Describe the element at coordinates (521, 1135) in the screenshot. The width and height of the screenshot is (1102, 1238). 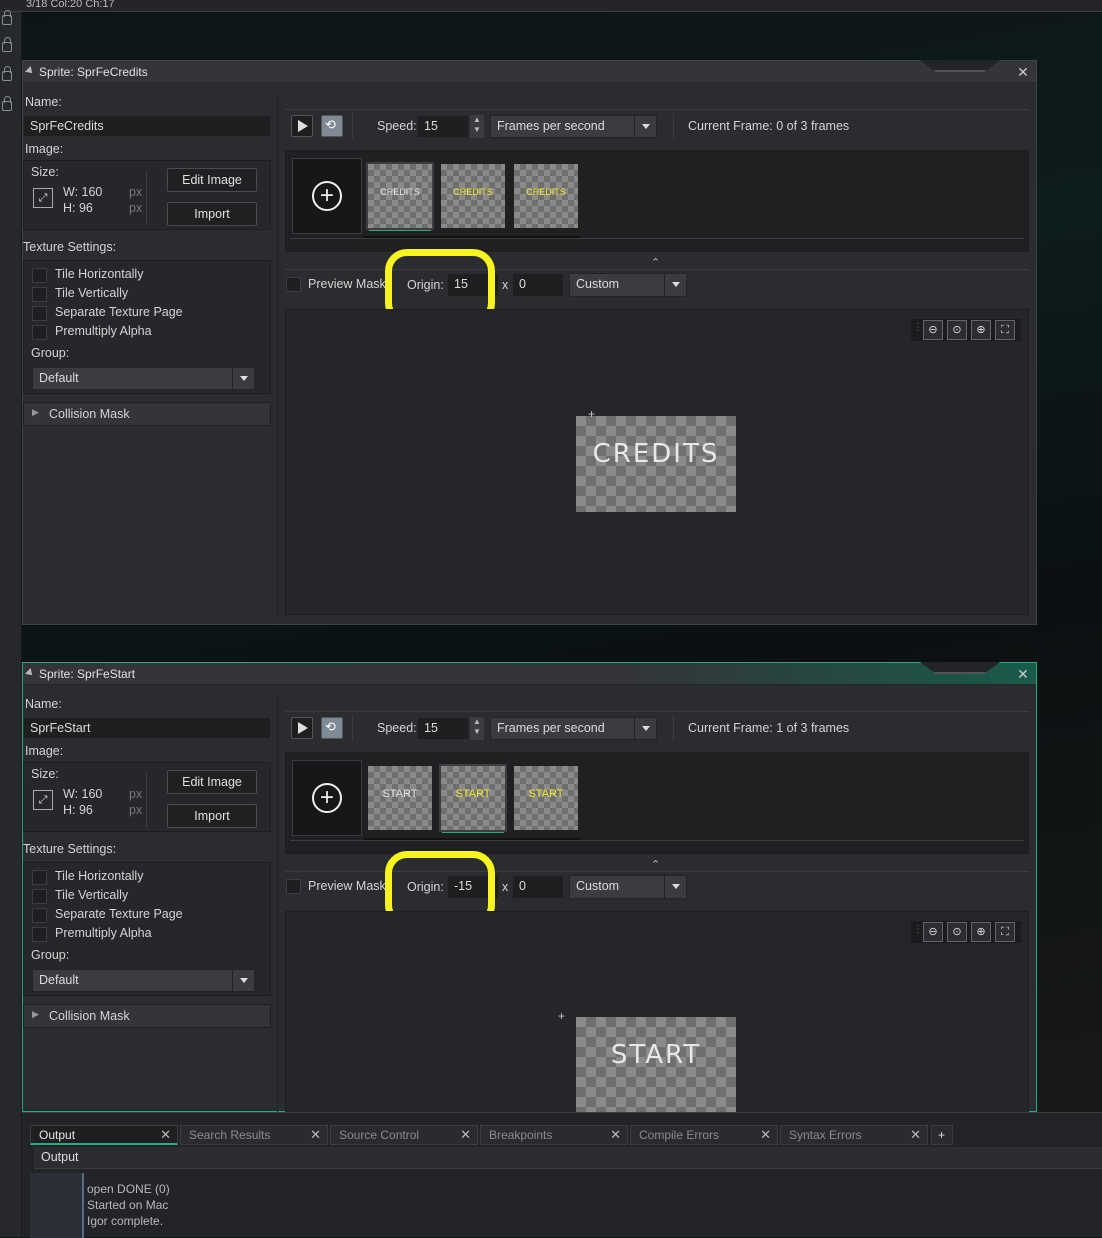
I see `output-tab-label: Breakpoints` at that location.